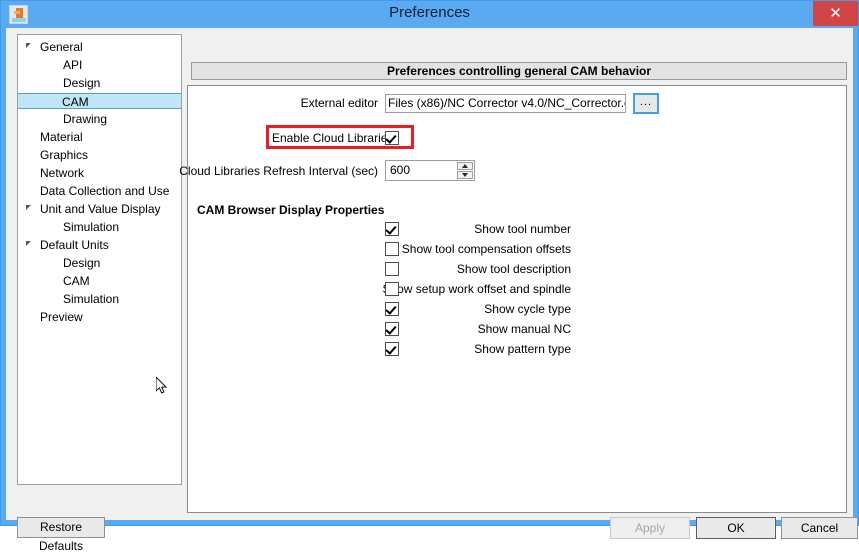 This screenshot has width=859, height=556. I want to click on sidebar-item-api: API, so click(99, 65).